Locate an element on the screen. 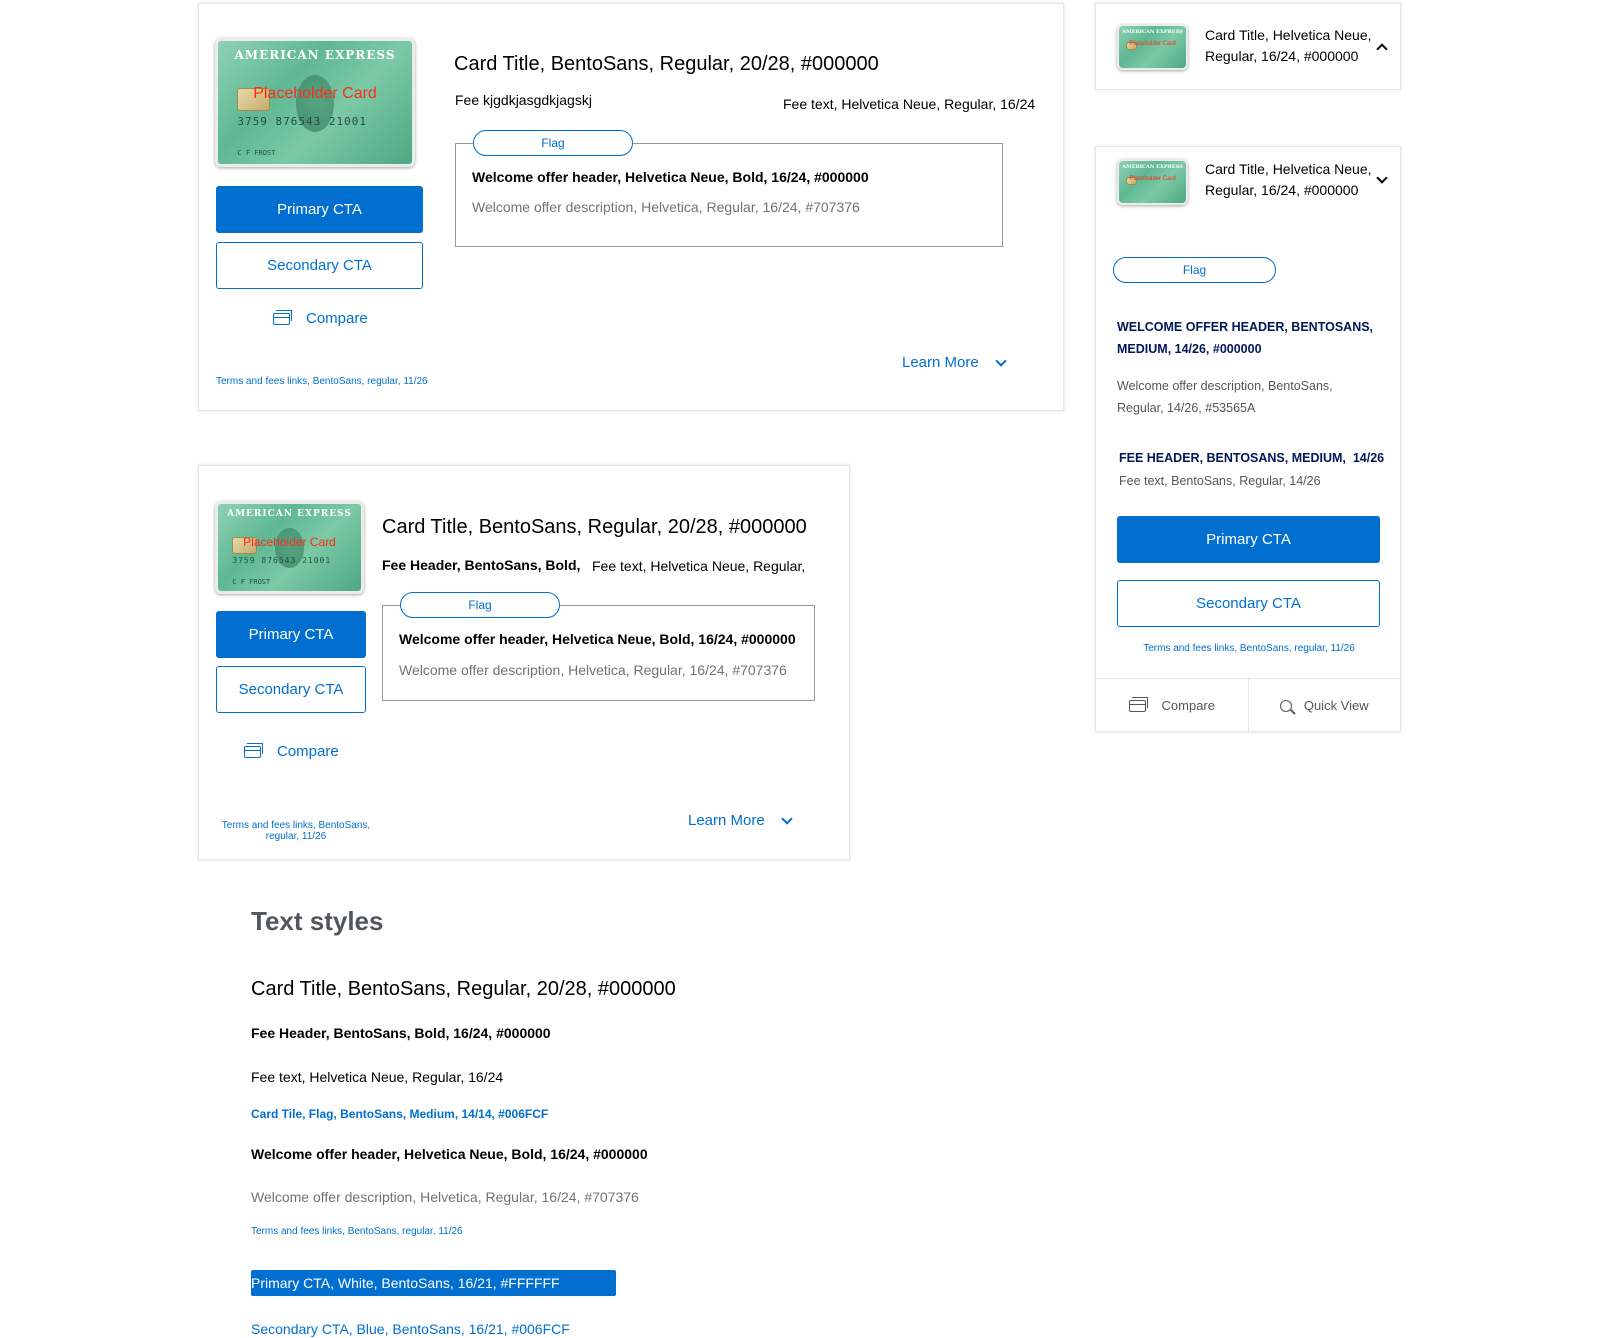 The image size is (1600, 1338). welcome-offer-description-line-2: Regular, 14/26, #53565A is located at coordinates (1186, 408).